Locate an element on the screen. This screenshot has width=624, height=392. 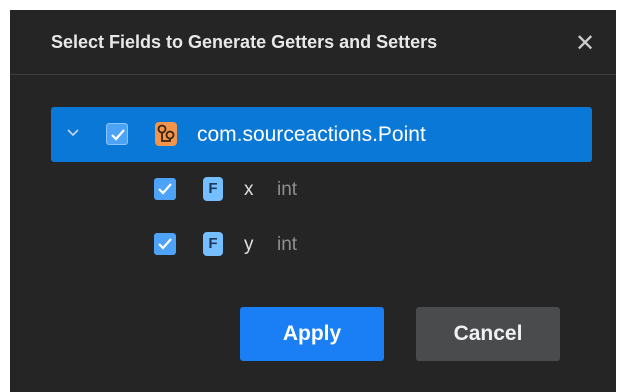
field-x-checkbox is located at coordinates (165, 189).